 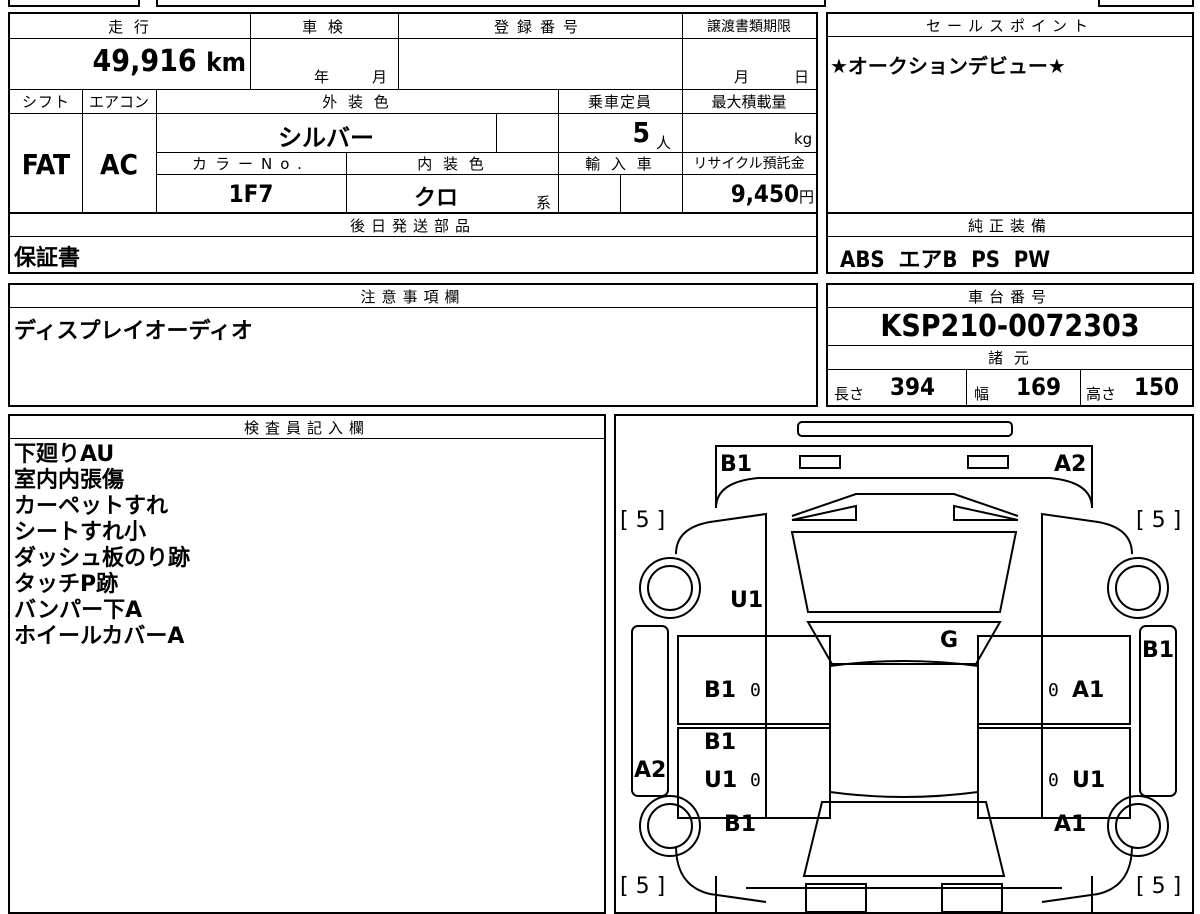 I want to click on notes-label: 注意事項欄, so click(x=413, y=296).